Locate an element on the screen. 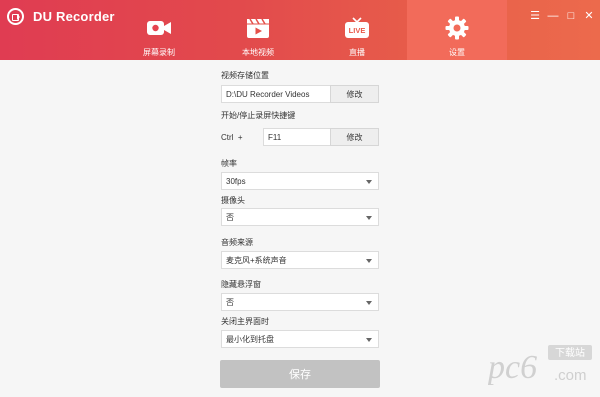 The height and width of the screenshot is (397, 600). tab-label: 本地视频 is located at coordinates (258, 52).